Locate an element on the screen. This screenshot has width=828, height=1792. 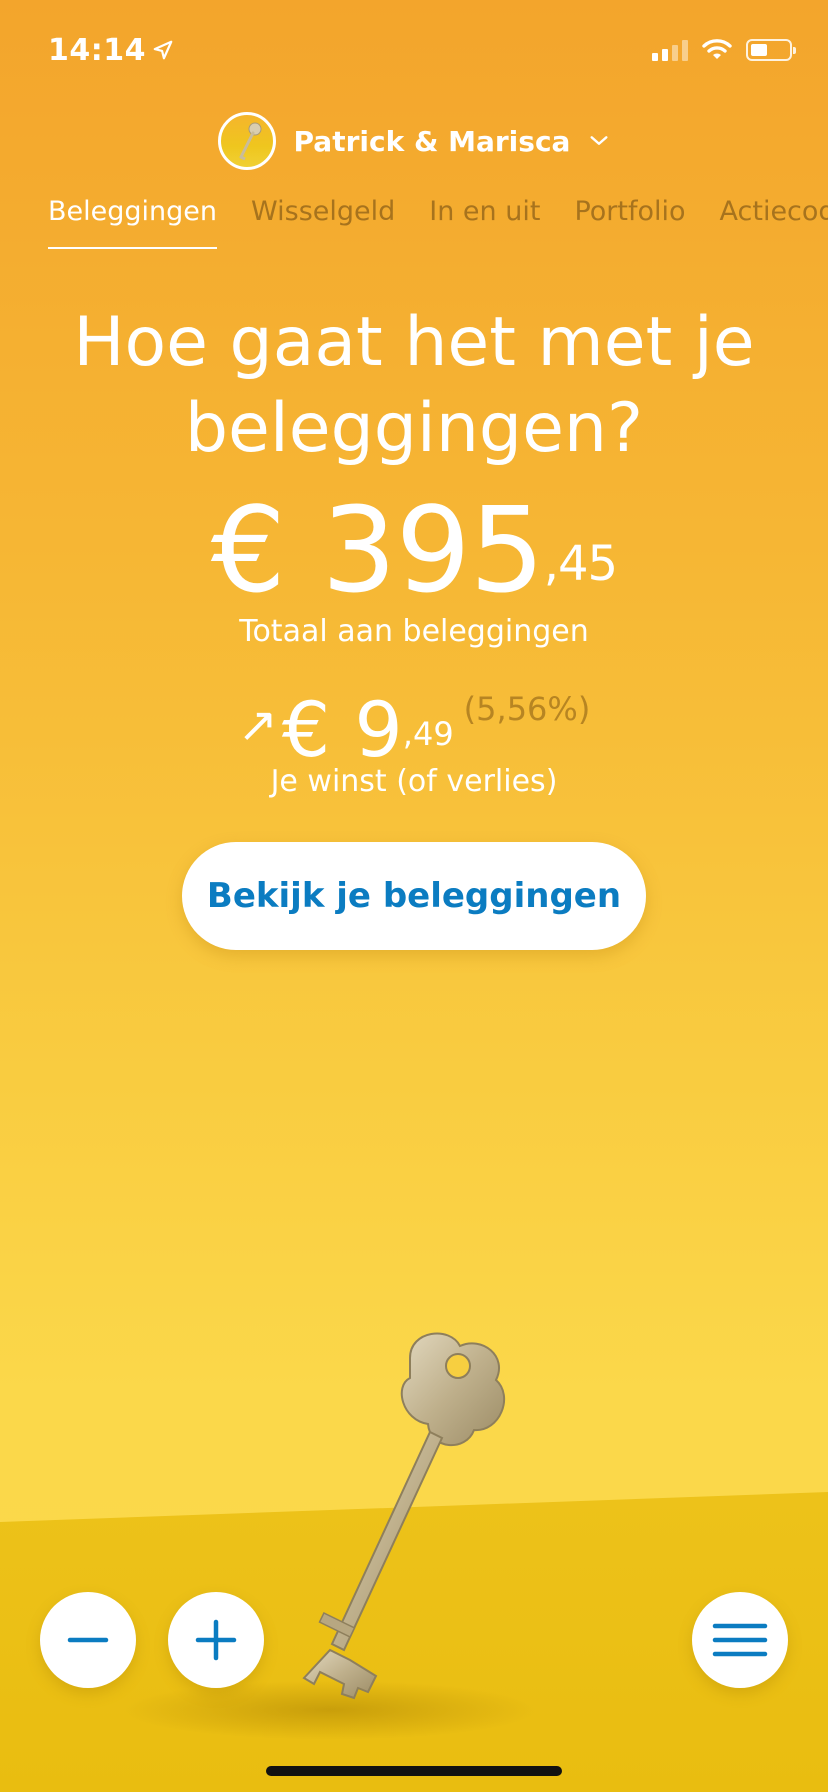
total-amount-cents: ,45 is located at coordinates (580, 564).